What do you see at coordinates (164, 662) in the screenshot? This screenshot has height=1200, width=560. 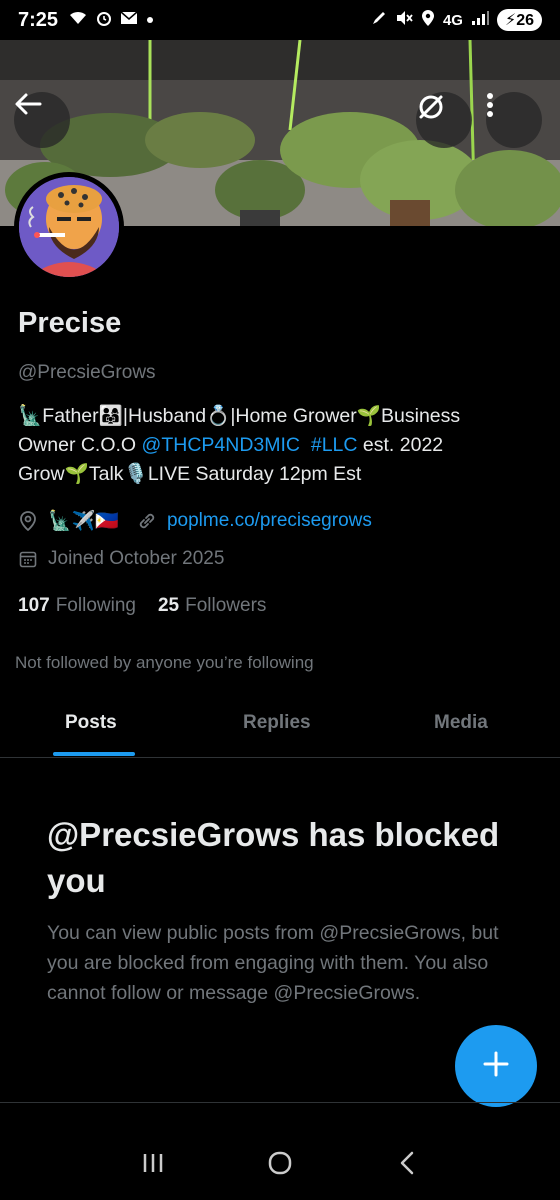 I see `mutual-followers-note: Not followed by anyone you’re following` at bounding box center [164, 662].